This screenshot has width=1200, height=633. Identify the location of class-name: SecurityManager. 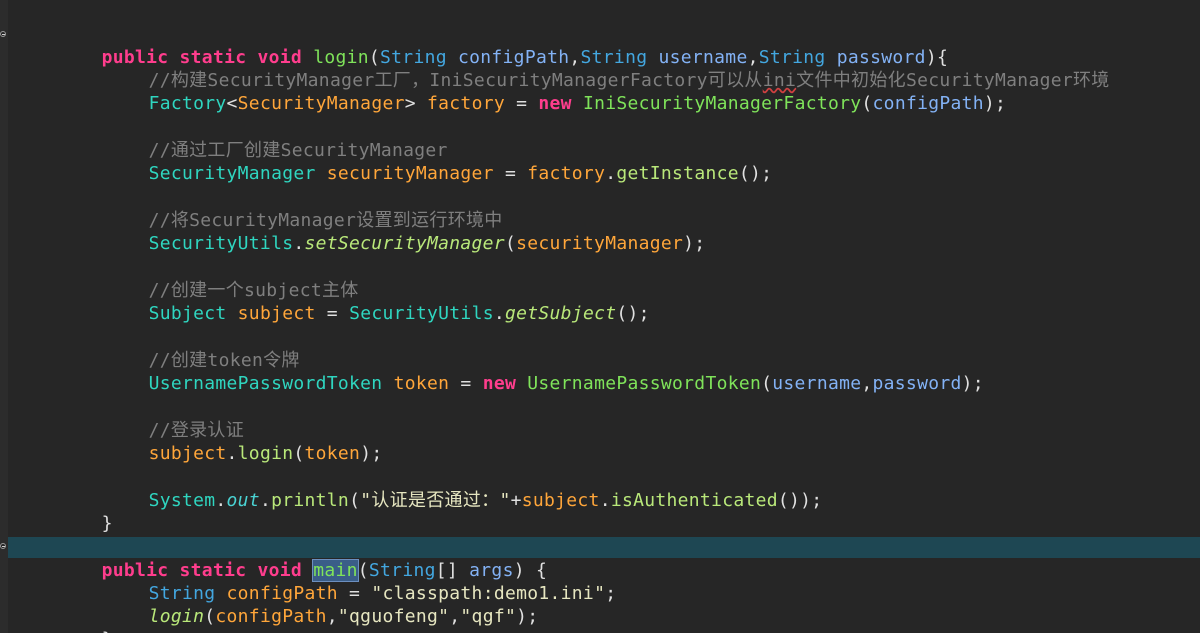
(232, 173).